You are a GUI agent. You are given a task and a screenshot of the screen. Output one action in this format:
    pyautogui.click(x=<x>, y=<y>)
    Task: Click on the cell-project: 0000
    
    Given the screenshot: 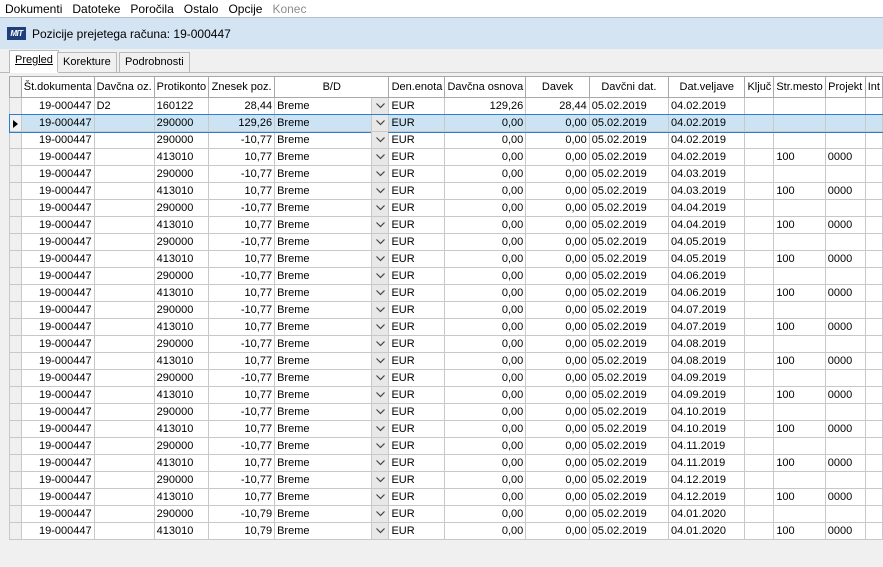 What is the action you would take?
    pyautogui.click(x=845, y=531)
    